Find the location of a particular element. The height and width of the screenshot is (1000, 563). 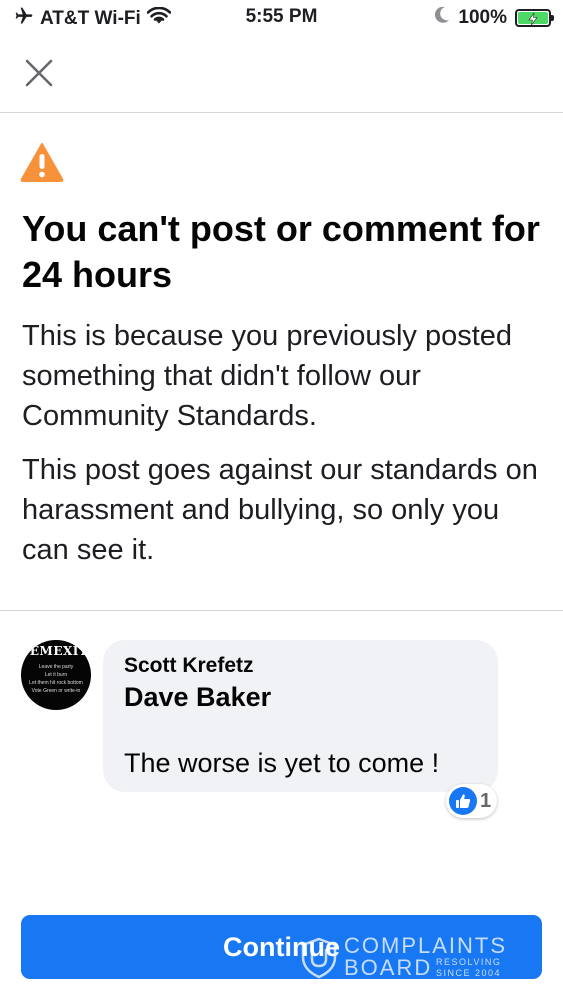

close-button is located at coordinates (39, 73).